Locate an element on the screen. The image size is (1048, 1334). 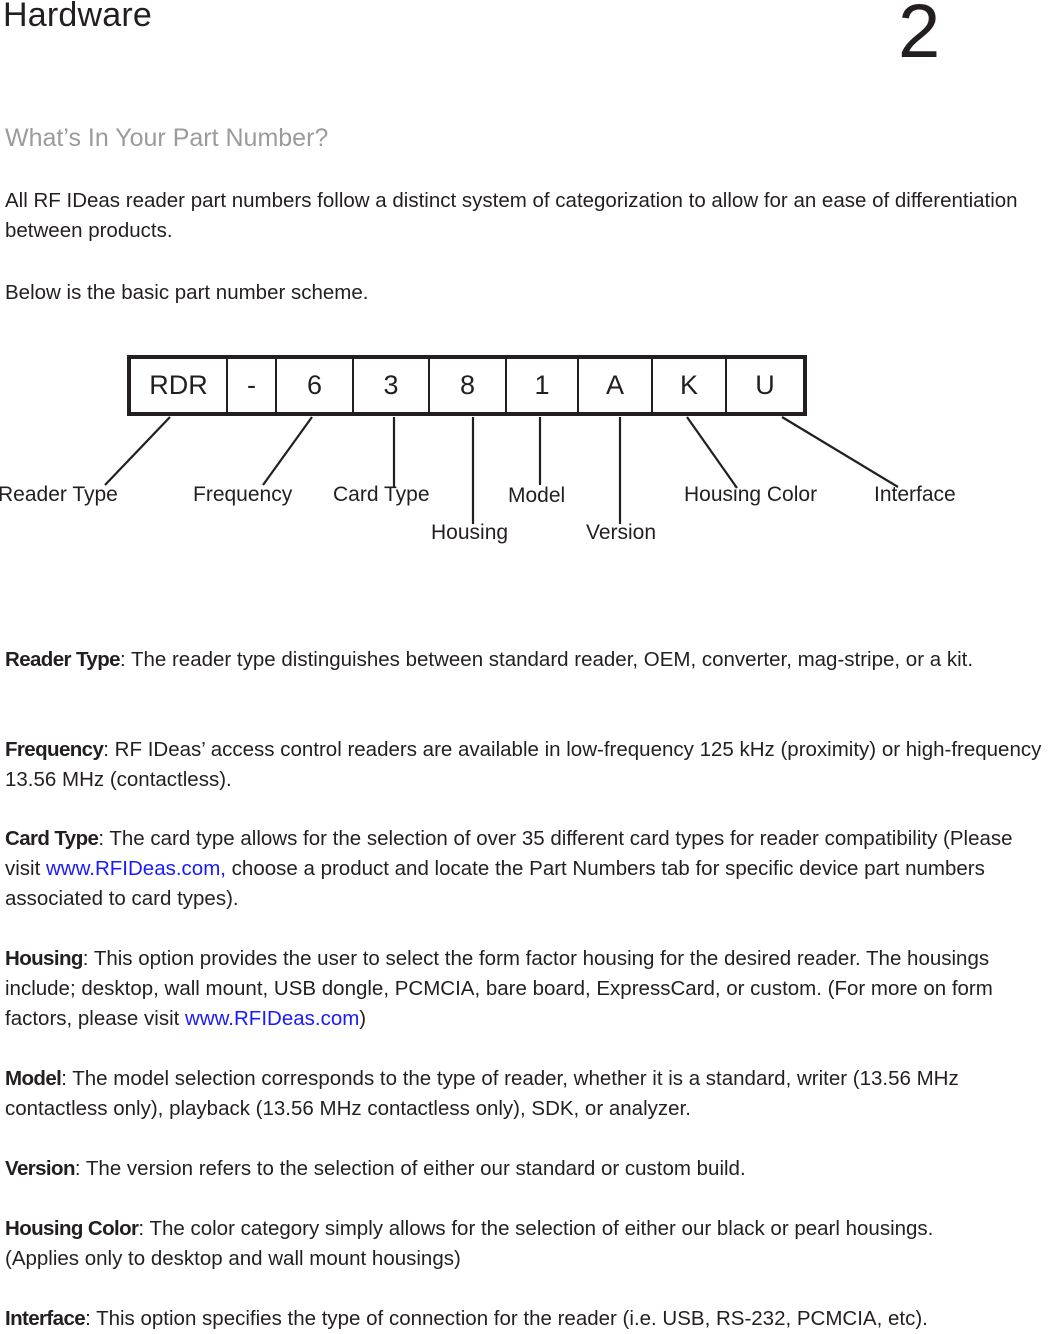
definition-text: ) is located at coordinates (363, 1018).